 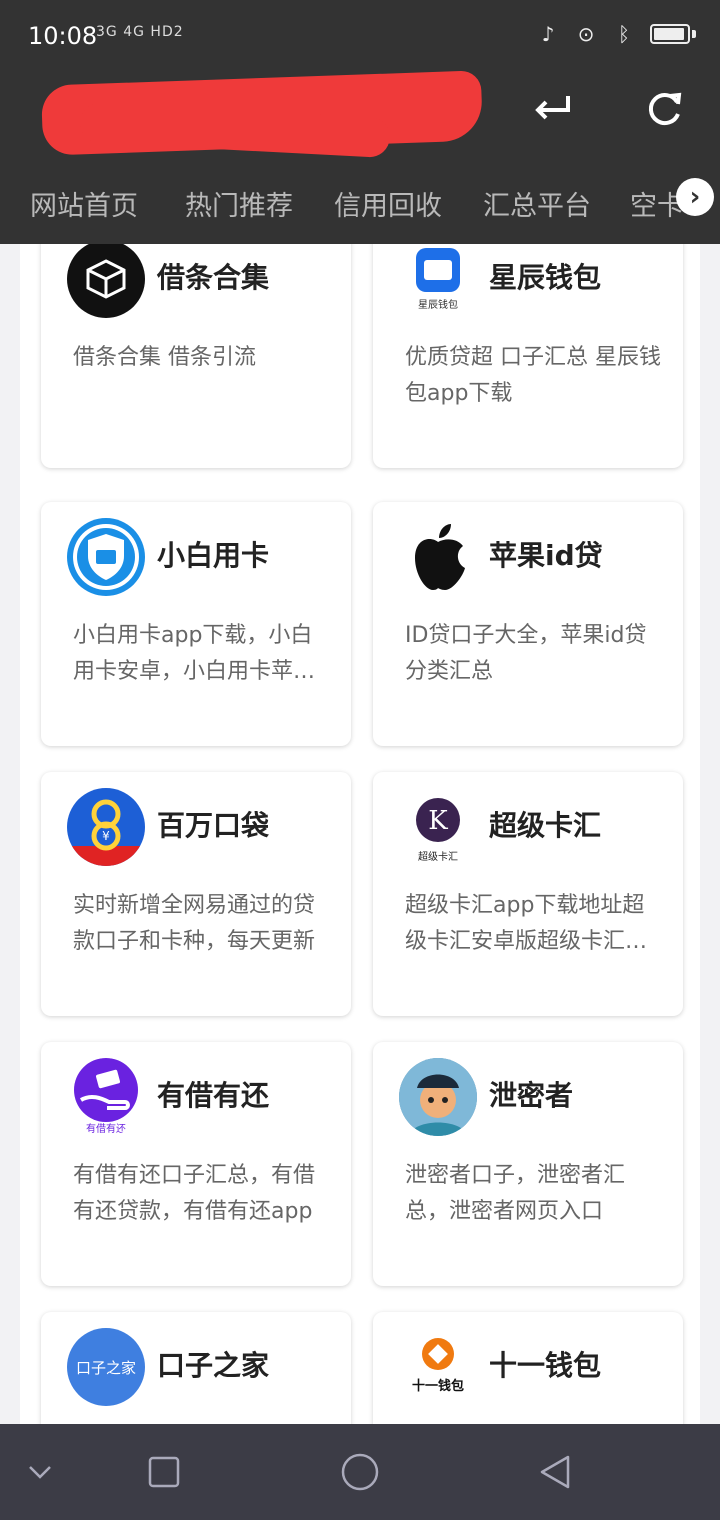 I want to click on orange-diamond-icon: 十一钱包, so click(x=438, y=1367).